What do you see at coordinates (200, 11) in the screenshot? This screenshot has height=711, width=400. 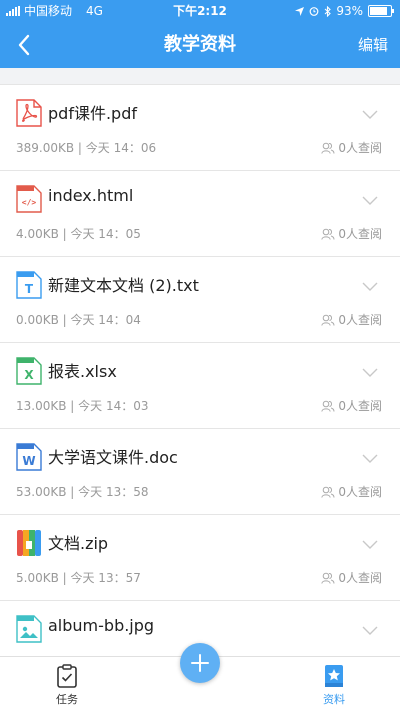 I see `status-bar: 中国移动 4G 下午2:12 93%` at bounding box center [200, 11].